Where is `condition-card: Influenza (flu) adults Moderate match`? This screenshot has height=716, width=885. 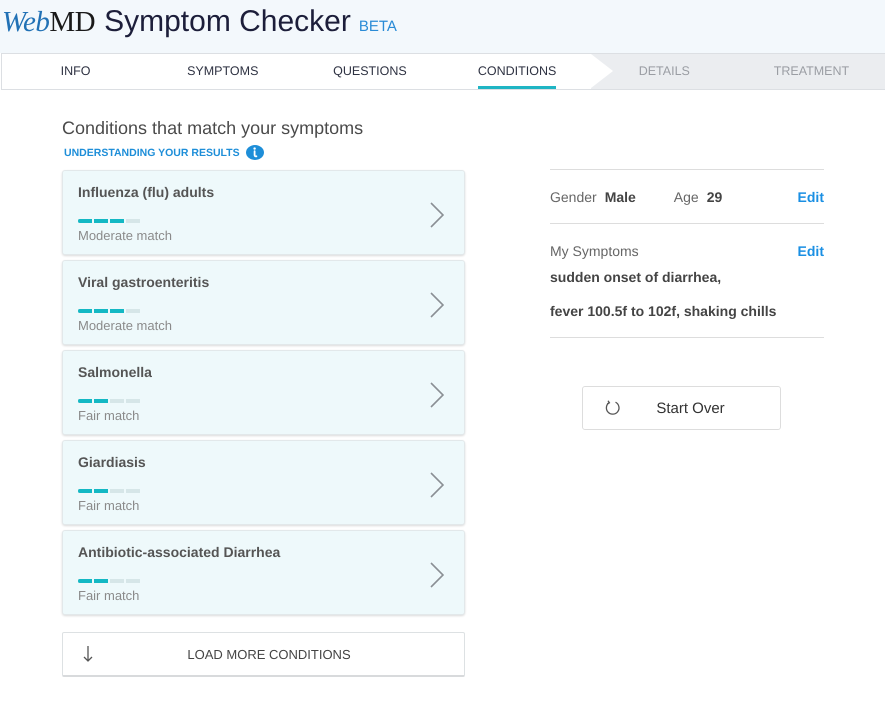
condition-card: Influenza (flu) adults Moderate match is located at coordinates (263, 212).